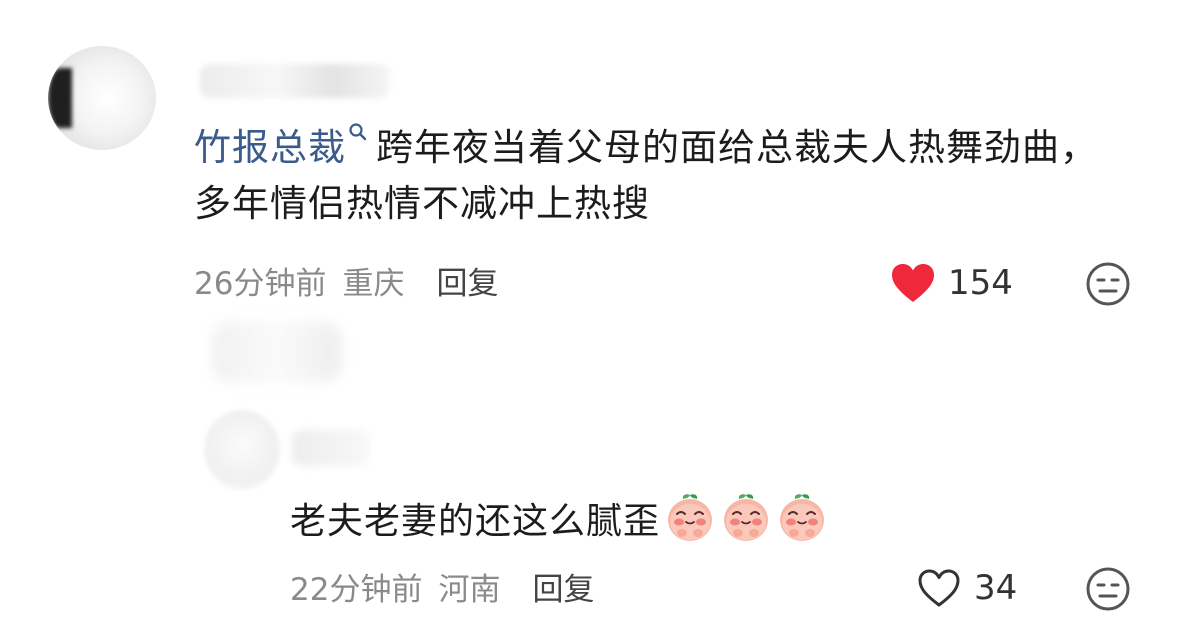  What do you see at coordinates (966, 588) in the screenshot?
I see `like-button: 34` at bounding box center [966, 588].